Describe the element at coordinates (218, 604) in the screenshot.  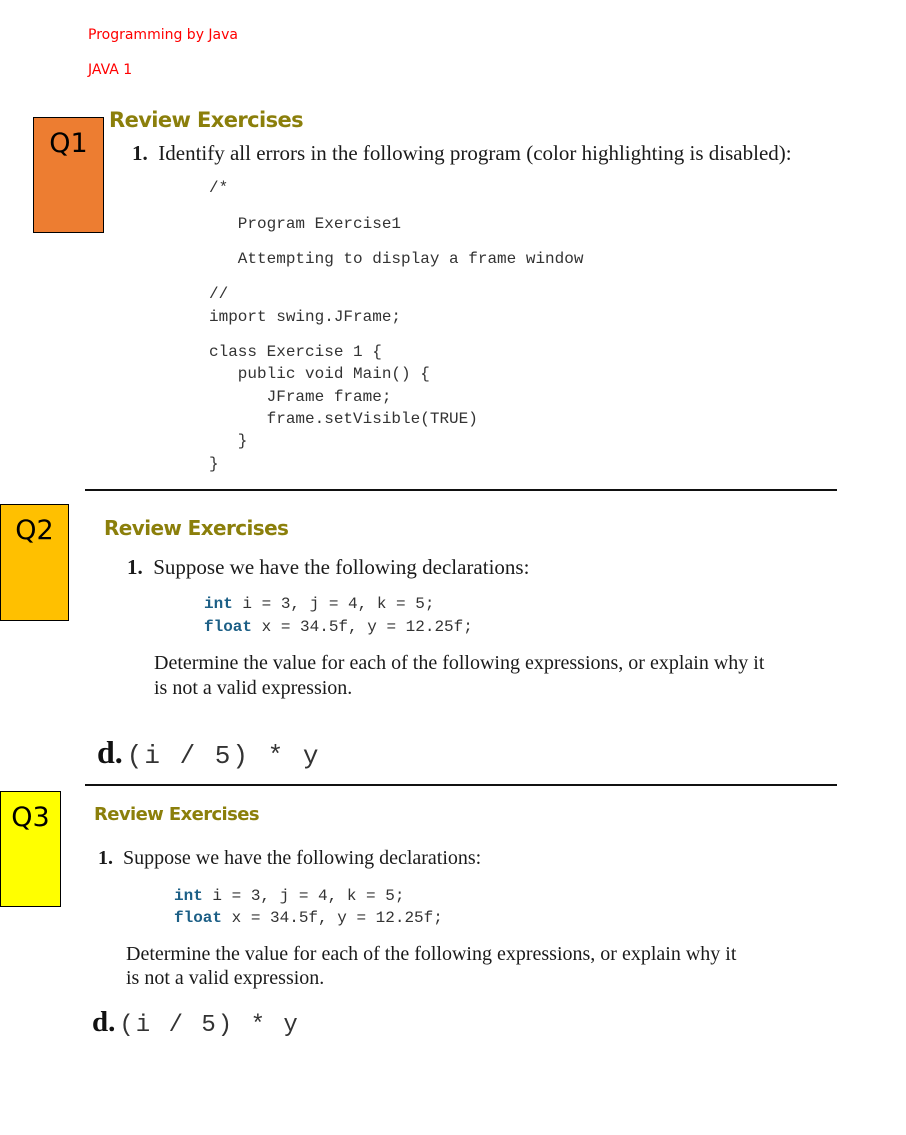
I see `q2-keyword-int: int` at that location.